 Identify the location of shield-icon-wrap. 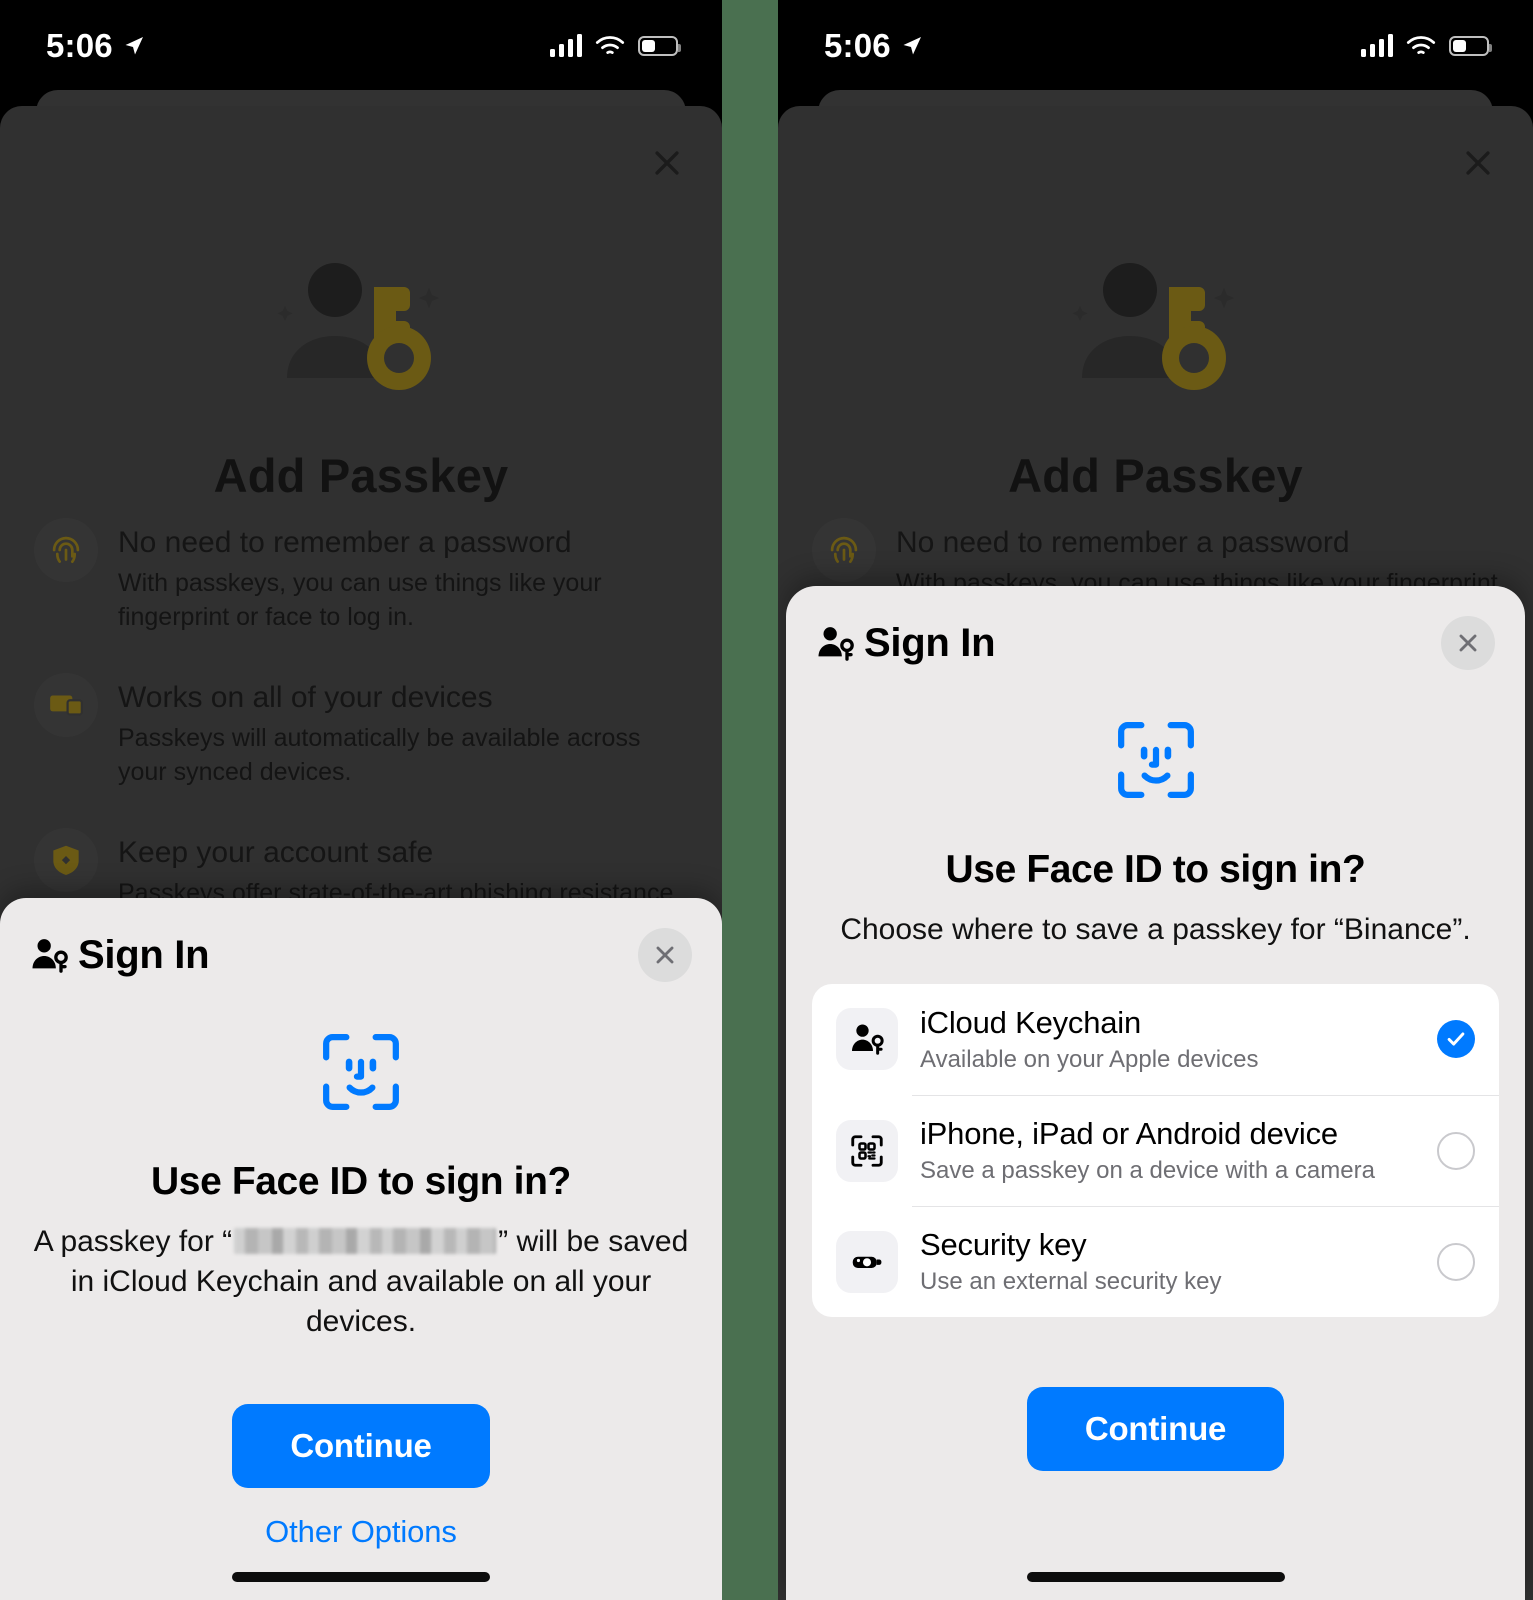
(66, 860).